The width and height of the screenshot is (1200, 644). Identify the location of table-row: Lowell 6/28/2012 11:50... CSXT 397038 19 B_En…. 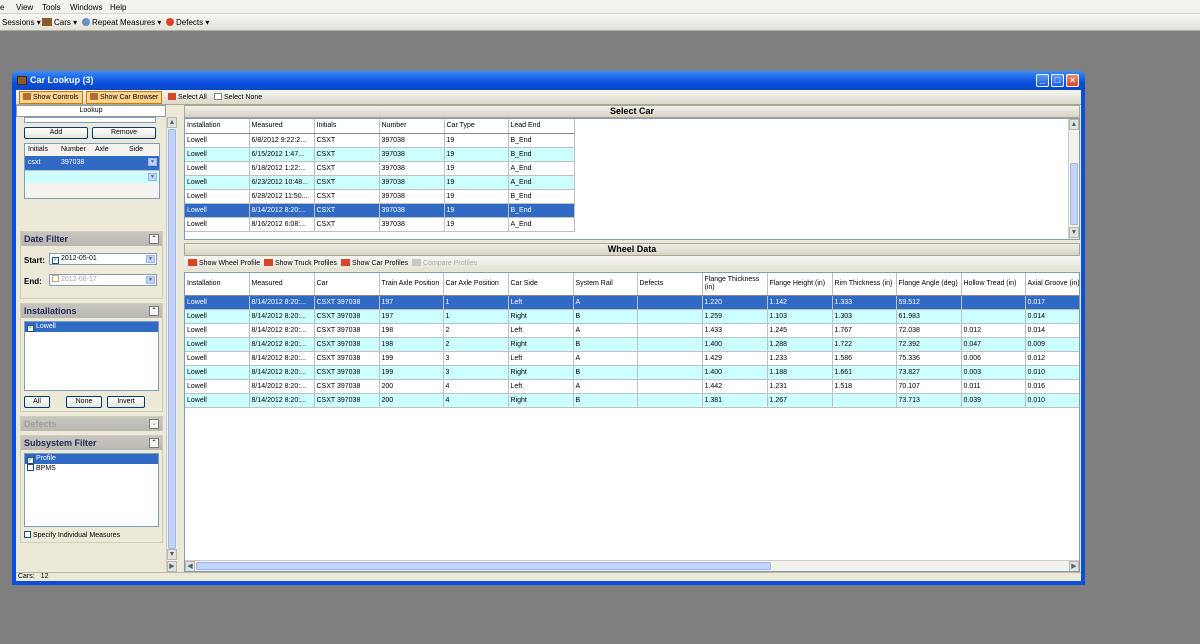
(380, 196).